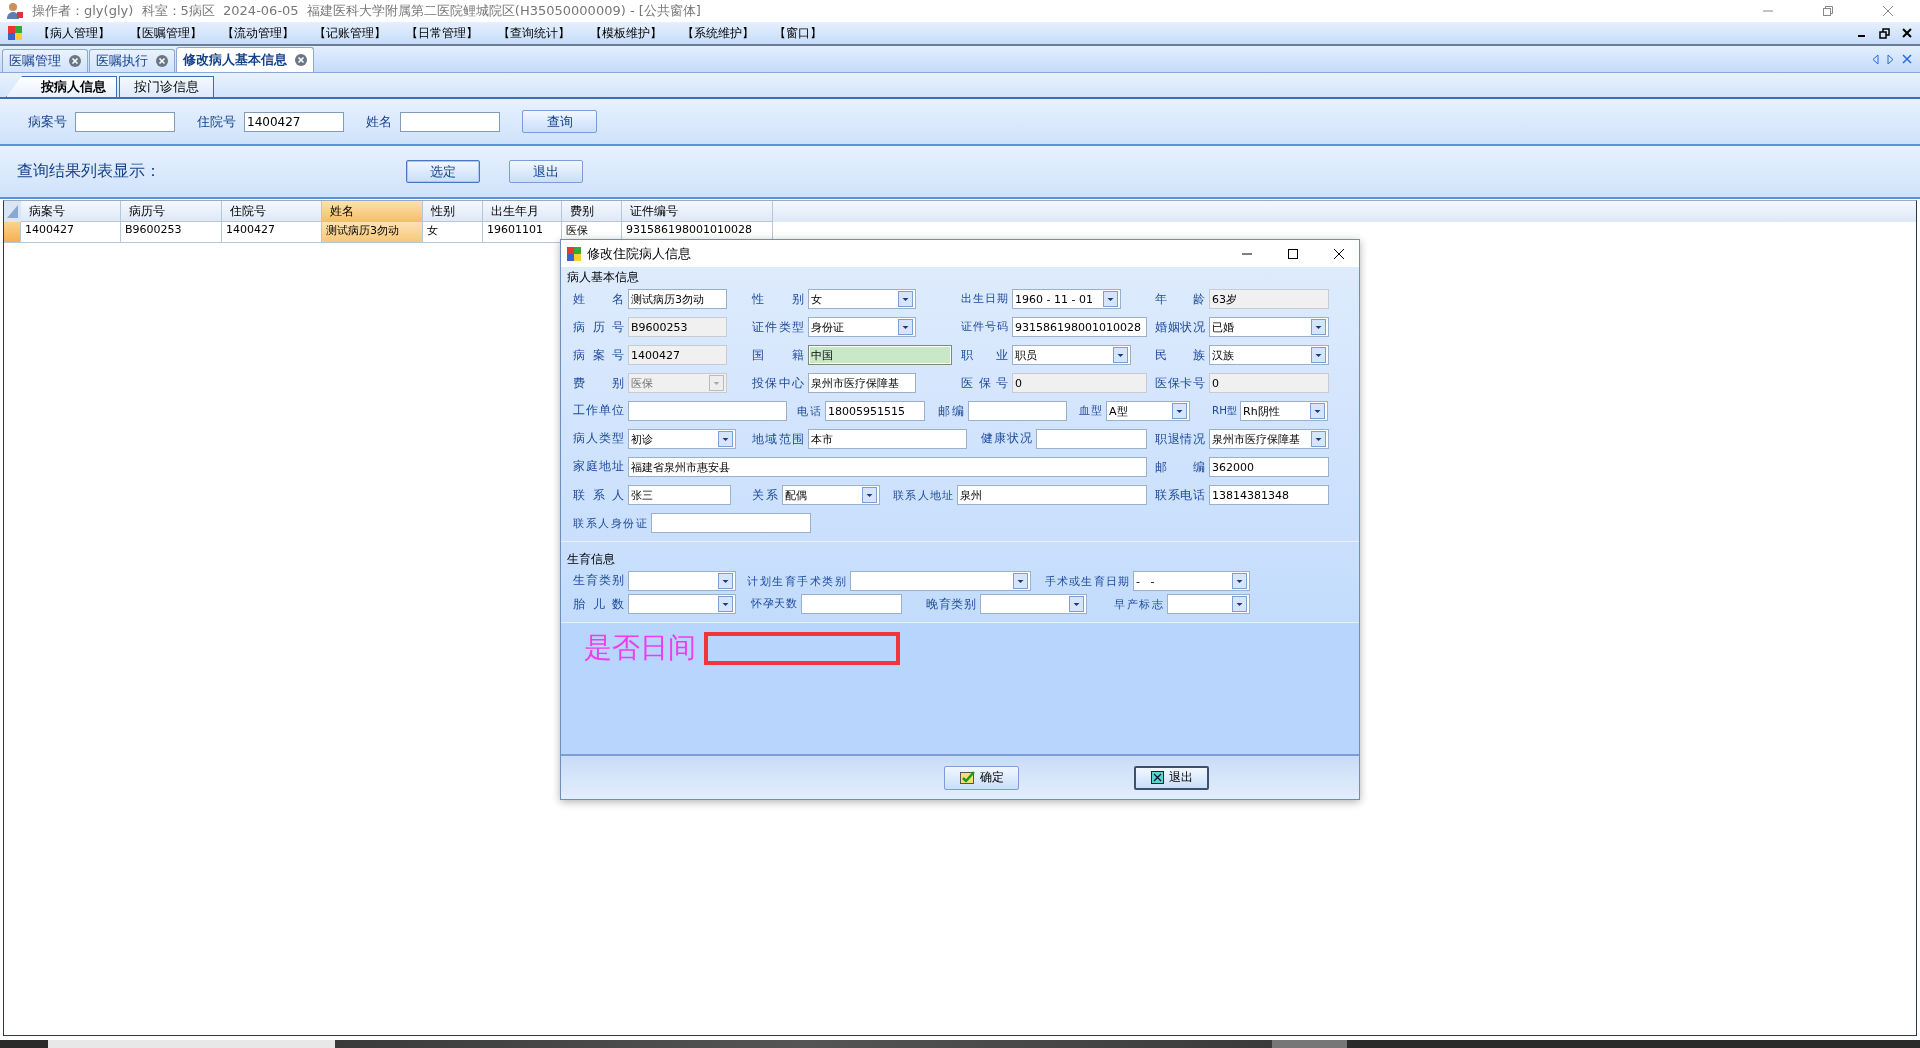 The image size is (1920, 1048). Describe the element at coordinates (1148, 411) in the screenshot. I see `dropdown-field: A型` at that location.